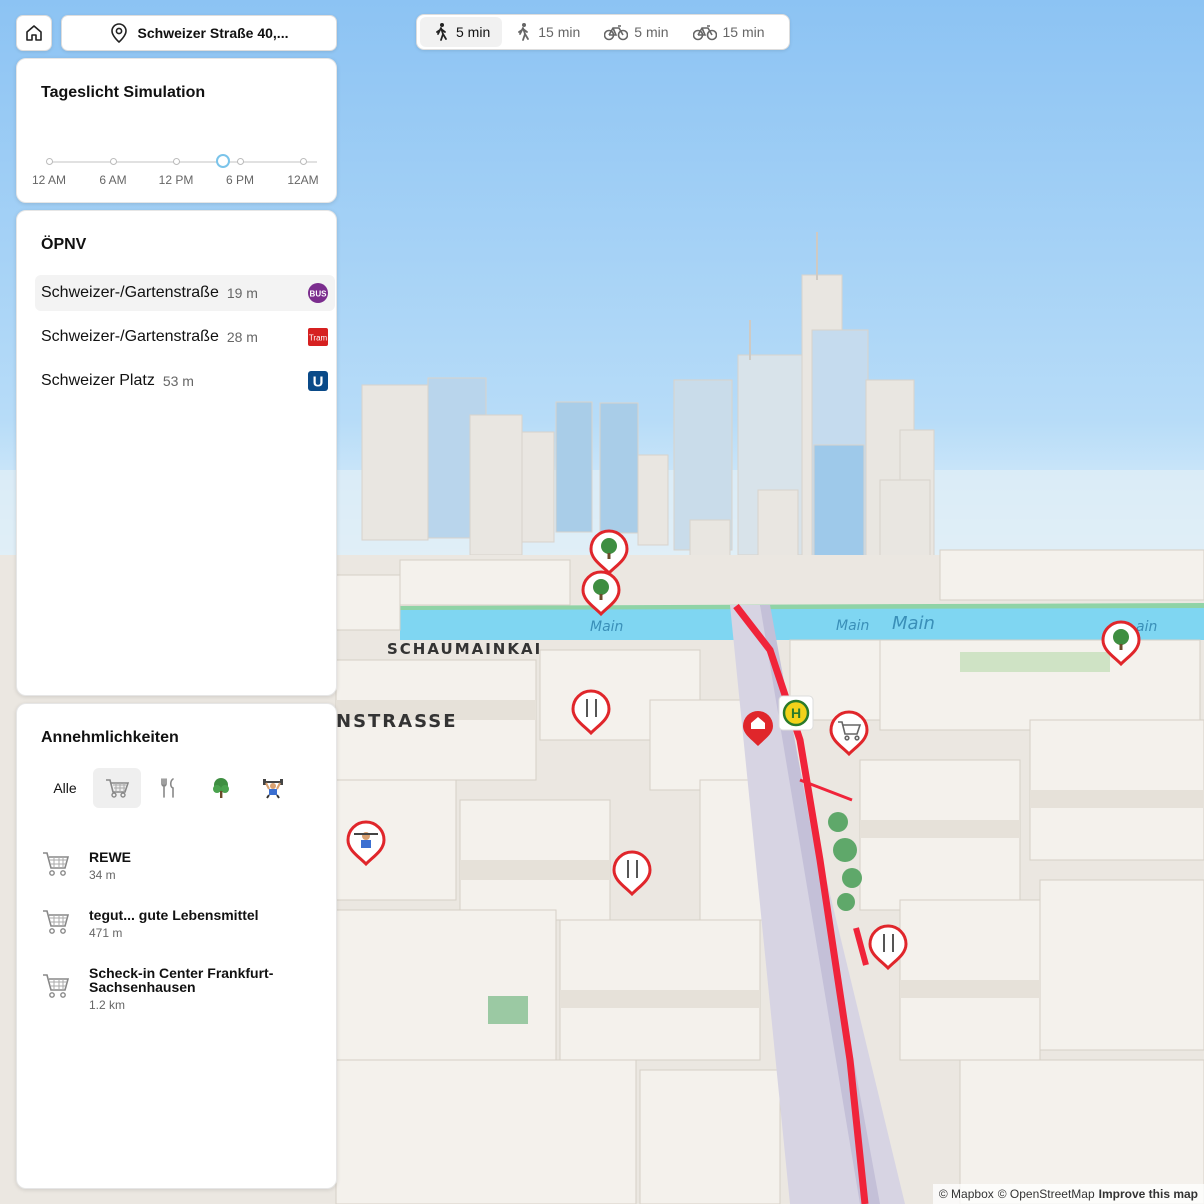  I want to click on amenity-name: REWE, so click(110, 857).